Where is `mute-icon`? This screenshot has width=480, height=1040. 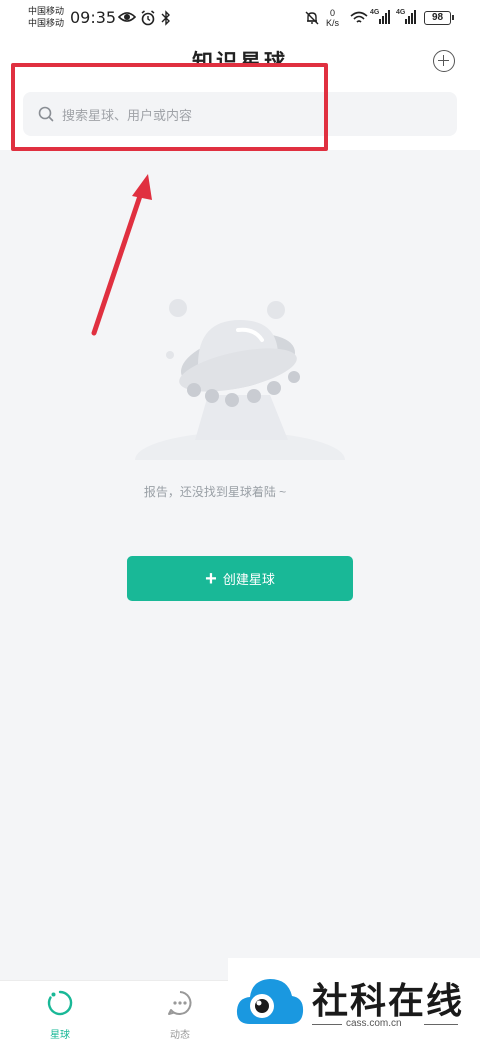
mute-icon is located at coordinates (312, 18).